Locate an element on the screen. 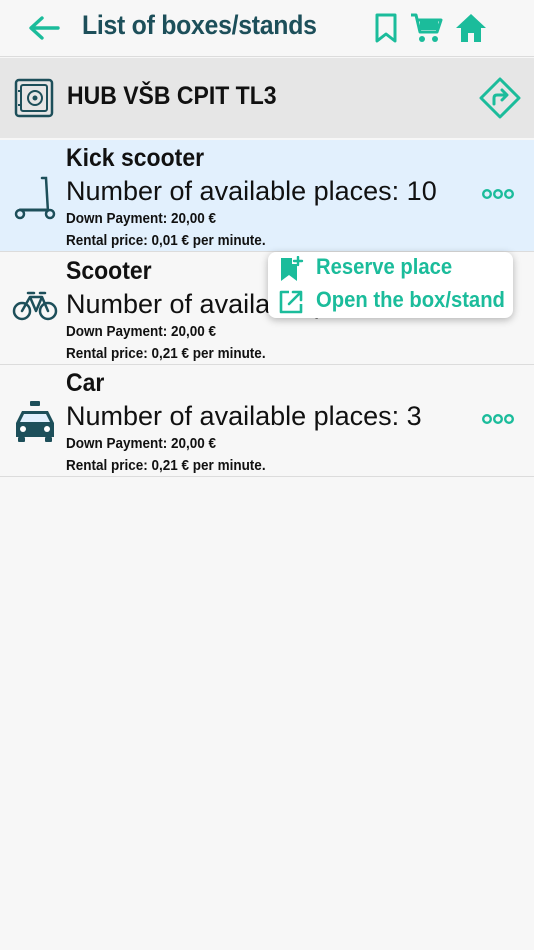 Image resolution: width=534 pixels, height=950 pixels. rental-price: Rental price: 0,01 € per minute. is located at coordinates (166, 240).